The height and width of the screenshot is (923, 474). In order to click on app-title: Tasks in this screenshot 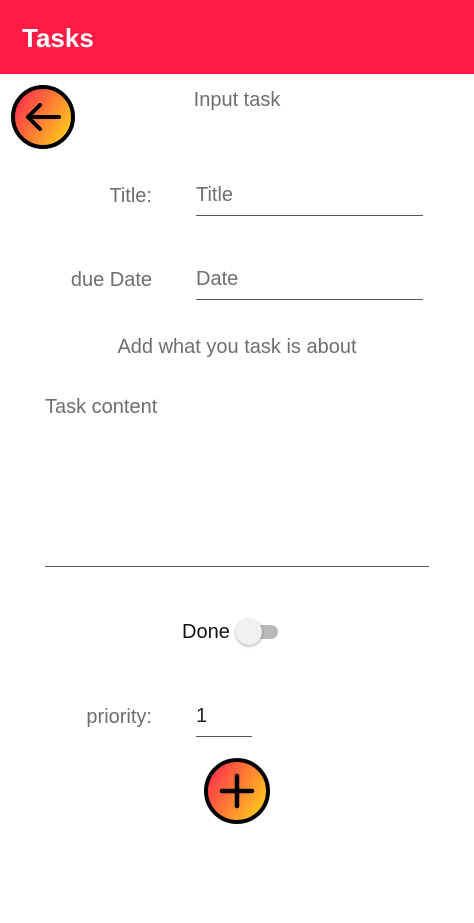, I will do `click(58, 38)`.